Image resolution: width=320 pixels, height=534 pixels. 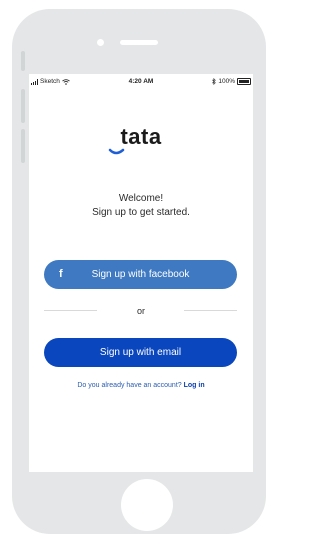 I want to click on divider-right, so click(x=210, y=310).